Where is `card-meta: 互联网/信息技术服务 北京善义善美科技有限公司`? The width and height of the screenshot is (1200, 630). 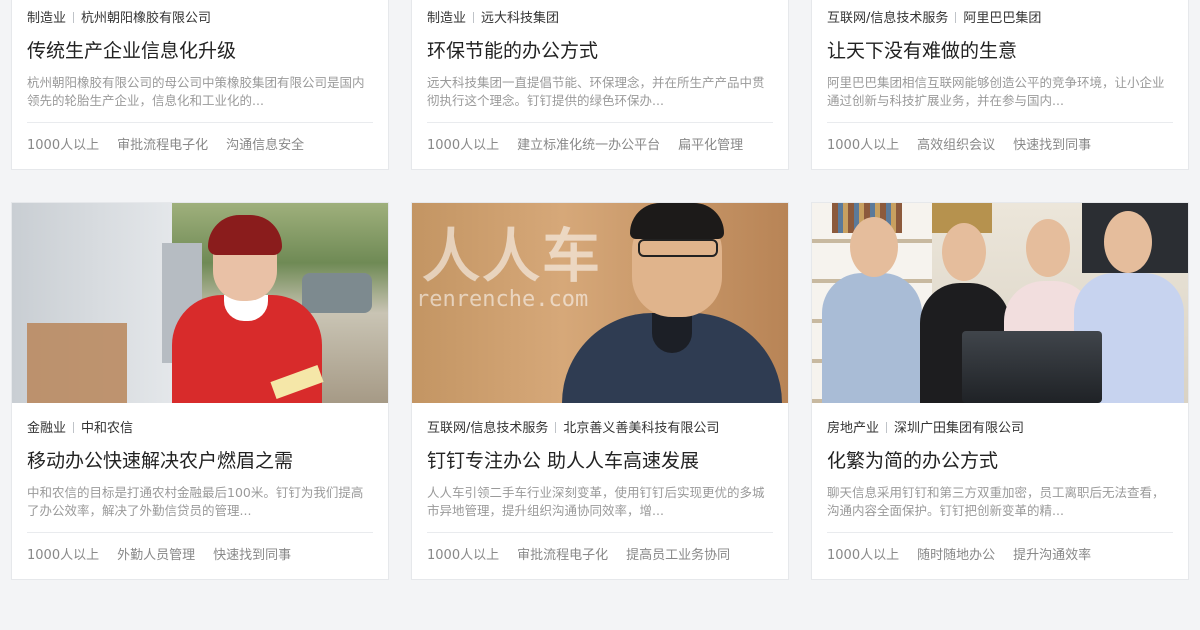 card-meta: 互联网/信息技术服务 北京善义善美科技有限公司 is located at coordinates (600, 429).